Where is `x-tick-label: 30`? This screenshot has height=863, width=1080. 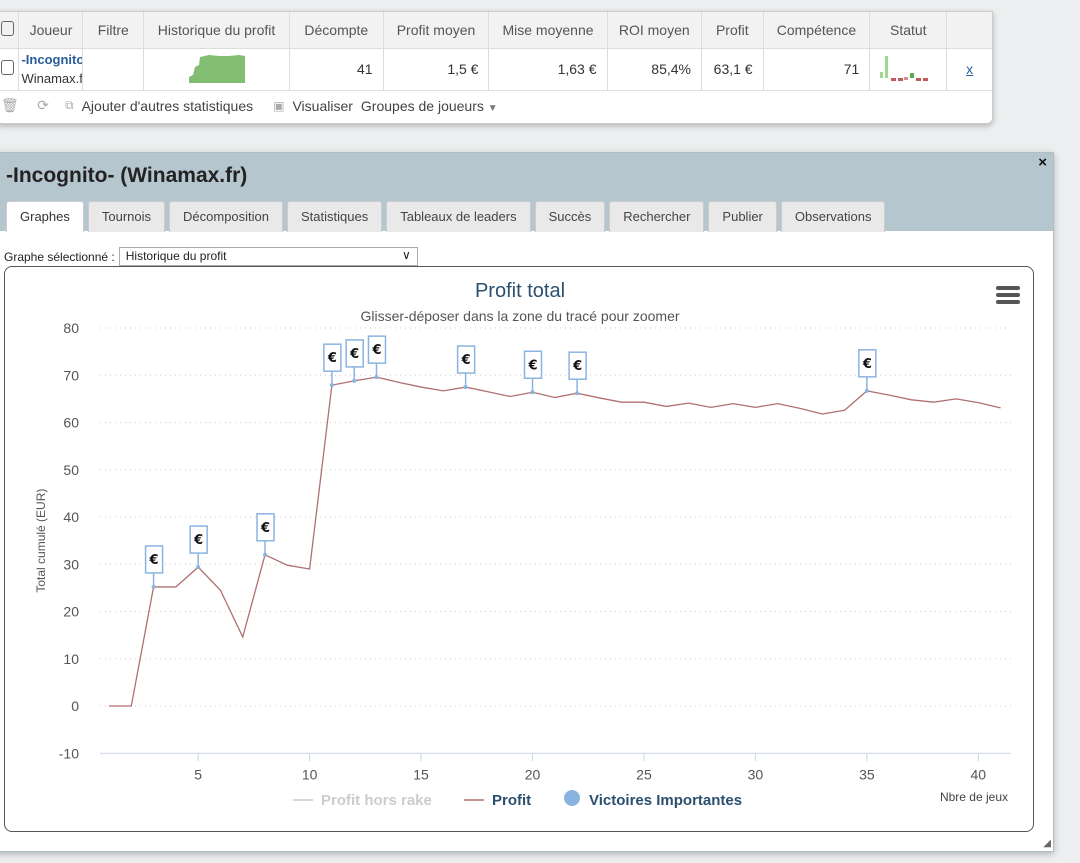 x-tick-label: 30 is located at coordinates (756, 774).